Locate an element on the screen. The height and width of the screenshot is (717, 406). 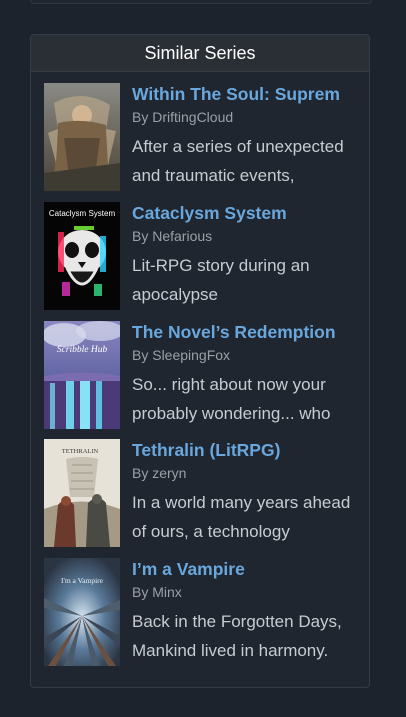
series-title-link: The Novel’s Redemption is located at coordinates (244, 332).